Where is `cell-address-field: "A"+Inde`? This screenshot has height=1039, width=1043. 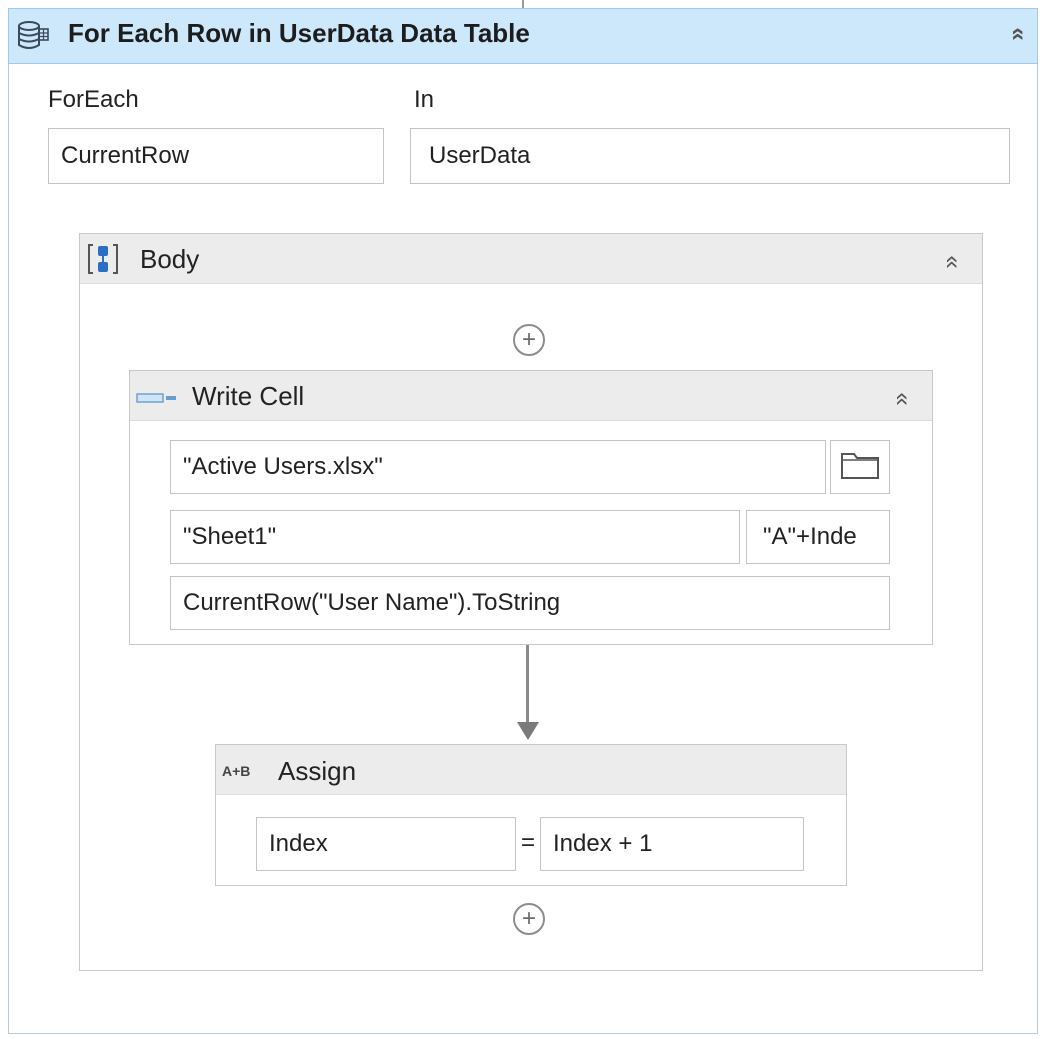 cell-address-field: "A"+Inde is located at coordinates (818, 537).